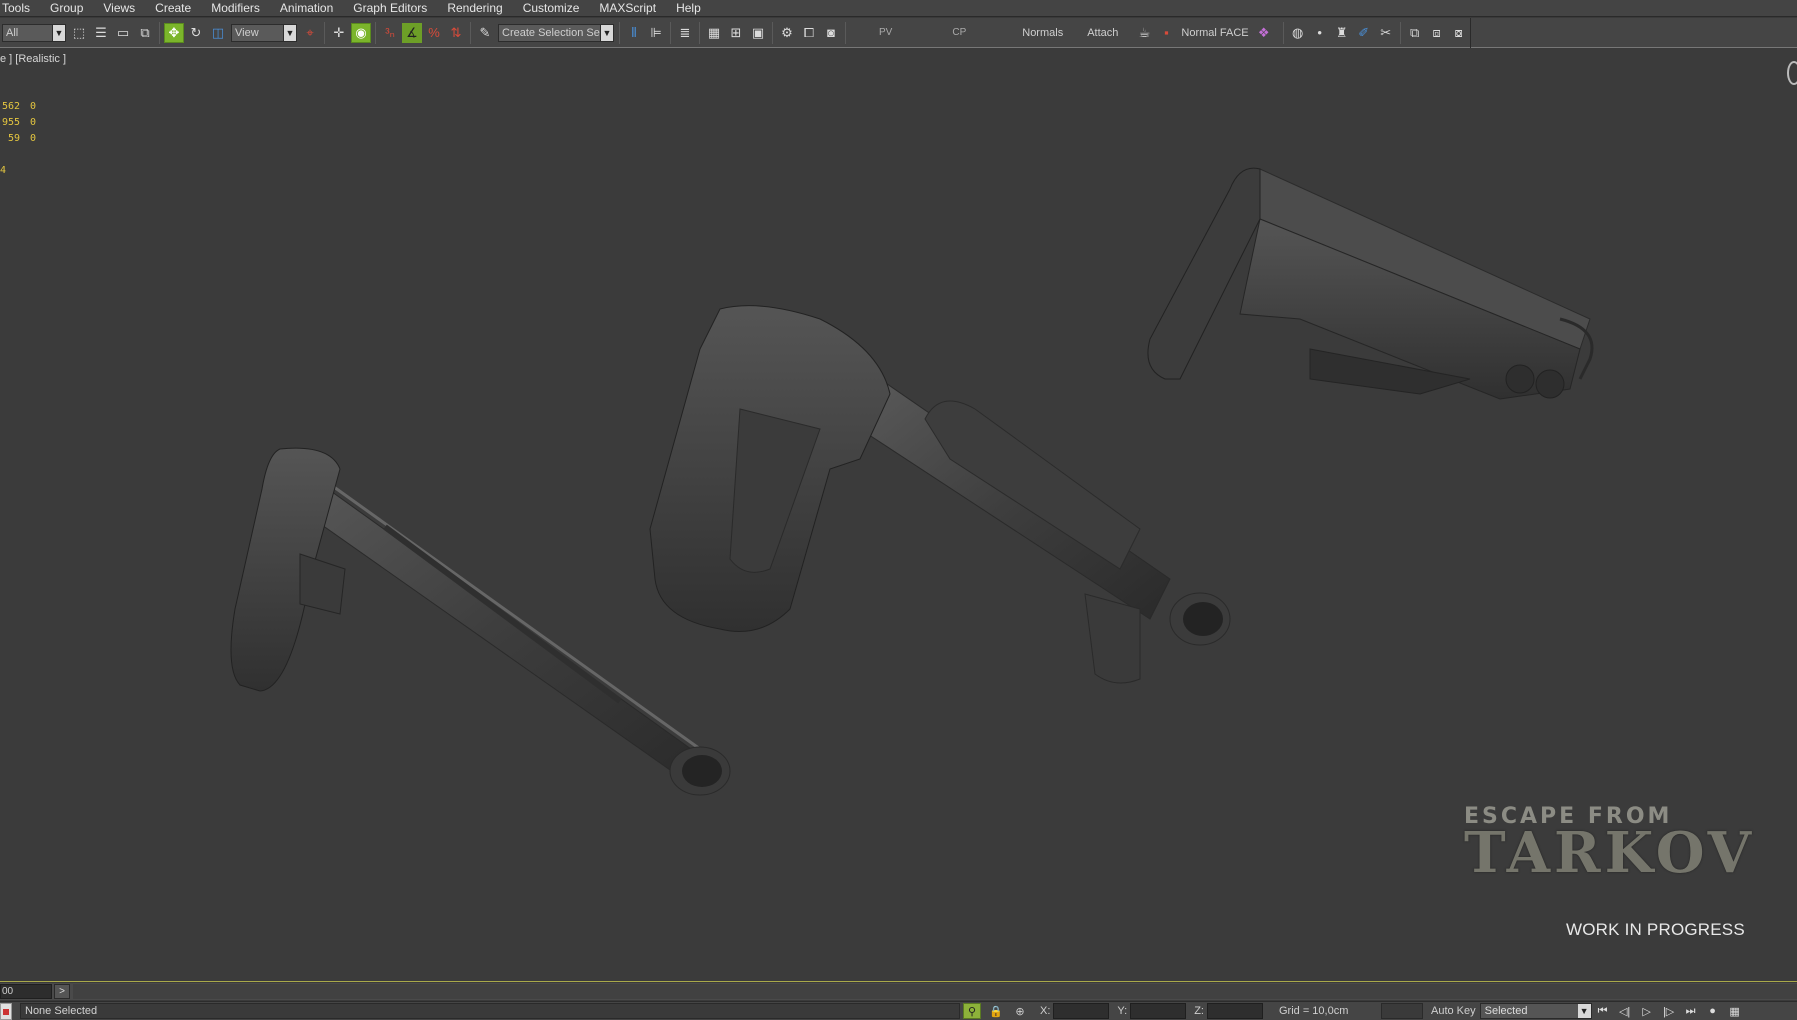 This screenshot has width=1797, height=1020. Describe the element at coordinates (1535, 1011) in the screenshot. I see `key-filter-dropdown: Selected ▼` at that location.